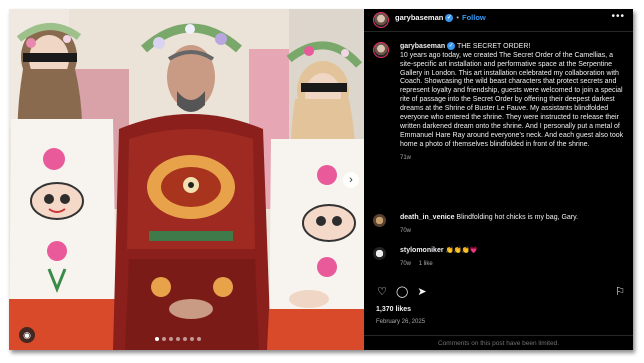 Image resolution: width=644 pixels, height=363 pixels. I want to click on post-header: garybaseman ✓ • Follow •••, so click(498, 20).